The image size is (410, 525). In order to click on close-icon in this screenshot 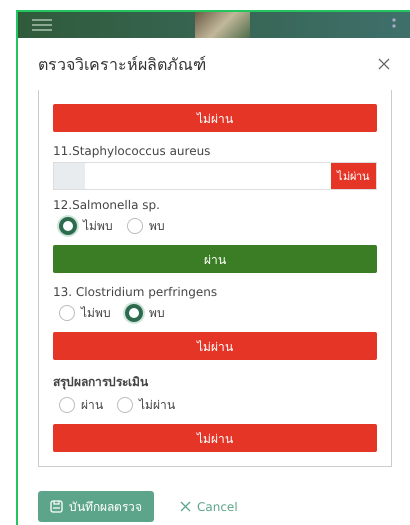, I will do `click(185, 506)`.